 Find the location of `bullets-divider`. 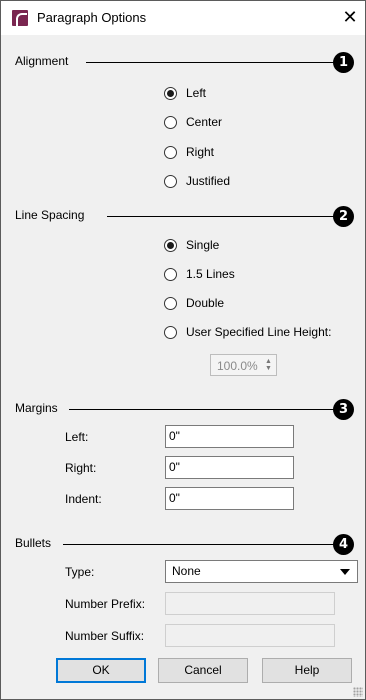

bullets-divider is located at coordinates (199, 544).